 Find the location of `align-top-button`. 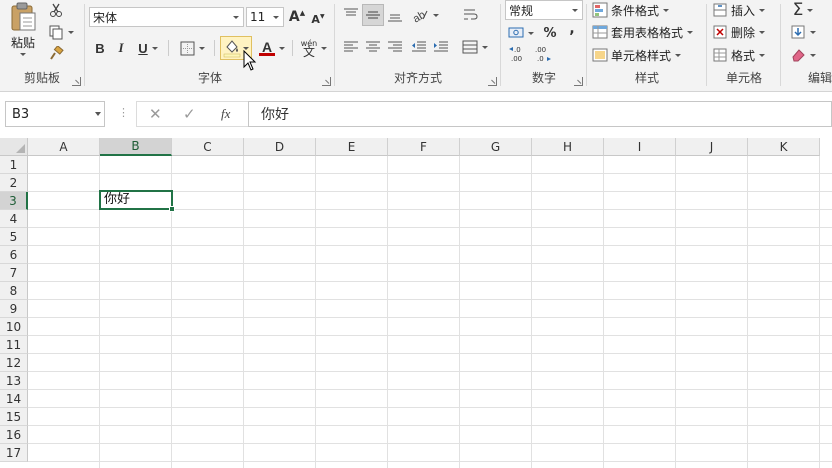

align-top-button is located at coordinates (351, 15).